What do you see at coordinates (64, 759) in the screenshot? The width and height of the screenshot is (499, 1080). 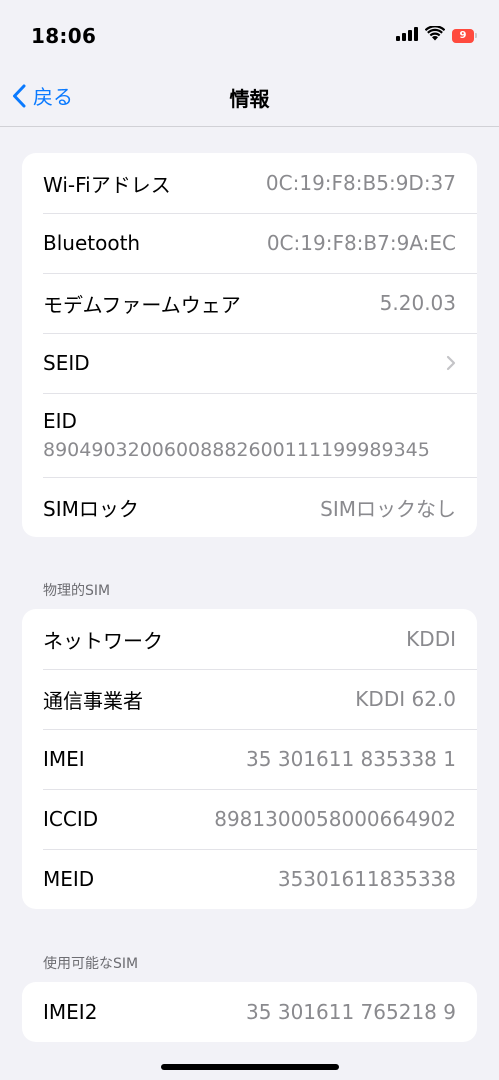 I see `row-label: IMEI` at bounding box center [64, 759].